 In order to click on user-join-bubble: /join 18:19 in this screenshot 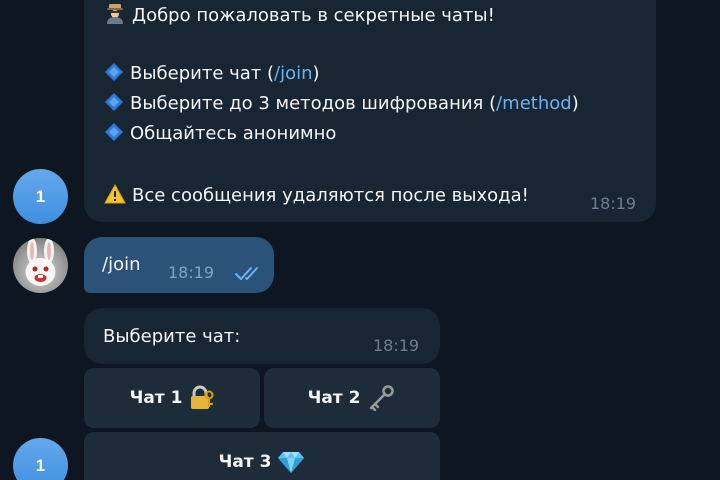, I will do `click(179, 265)`.